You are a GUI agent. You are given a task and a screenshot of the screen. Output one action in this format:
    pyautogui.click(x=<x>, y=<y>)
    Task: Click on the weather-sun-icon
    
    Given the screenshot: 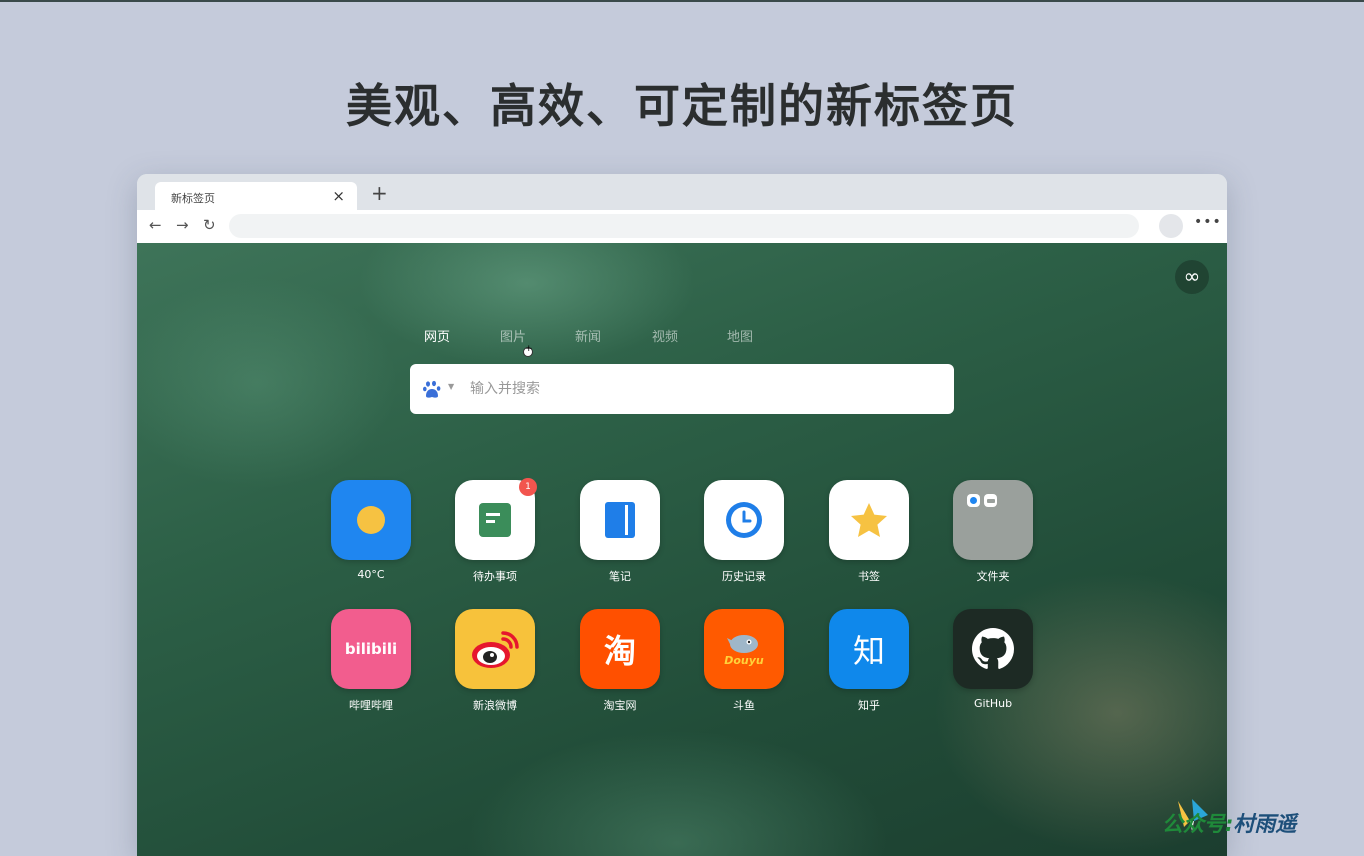 What is the action you would take?
    pyautogui.click(x=371, y=520)
    